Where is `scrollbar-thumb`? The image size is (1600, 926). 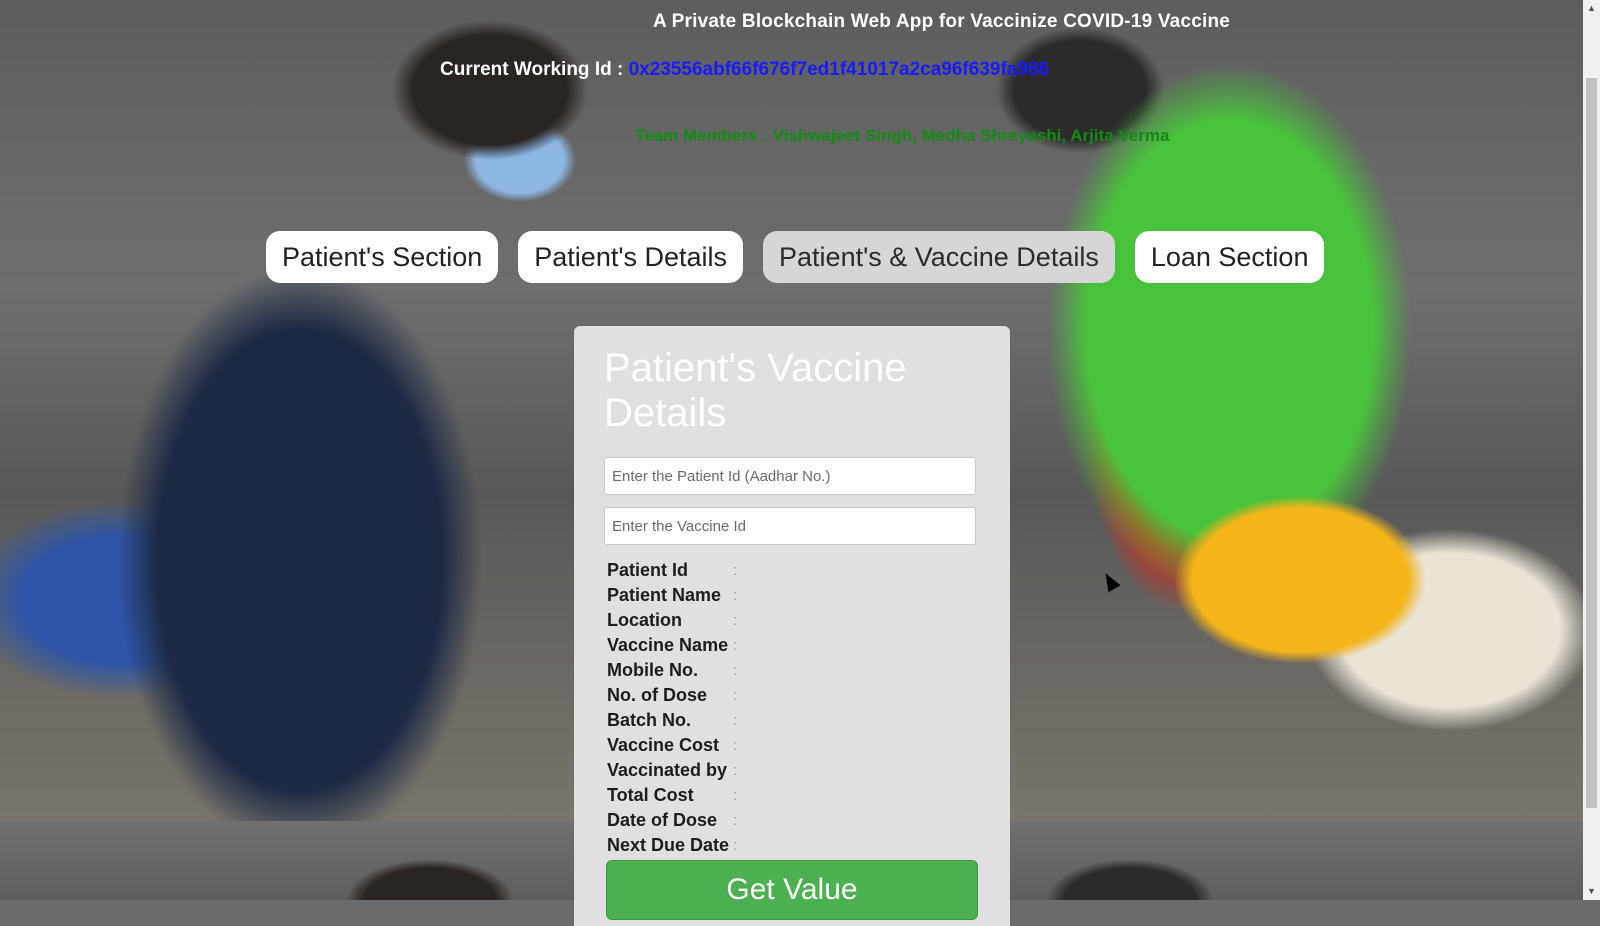 scrollbar-thumb is located at coordinates (1591, 443).